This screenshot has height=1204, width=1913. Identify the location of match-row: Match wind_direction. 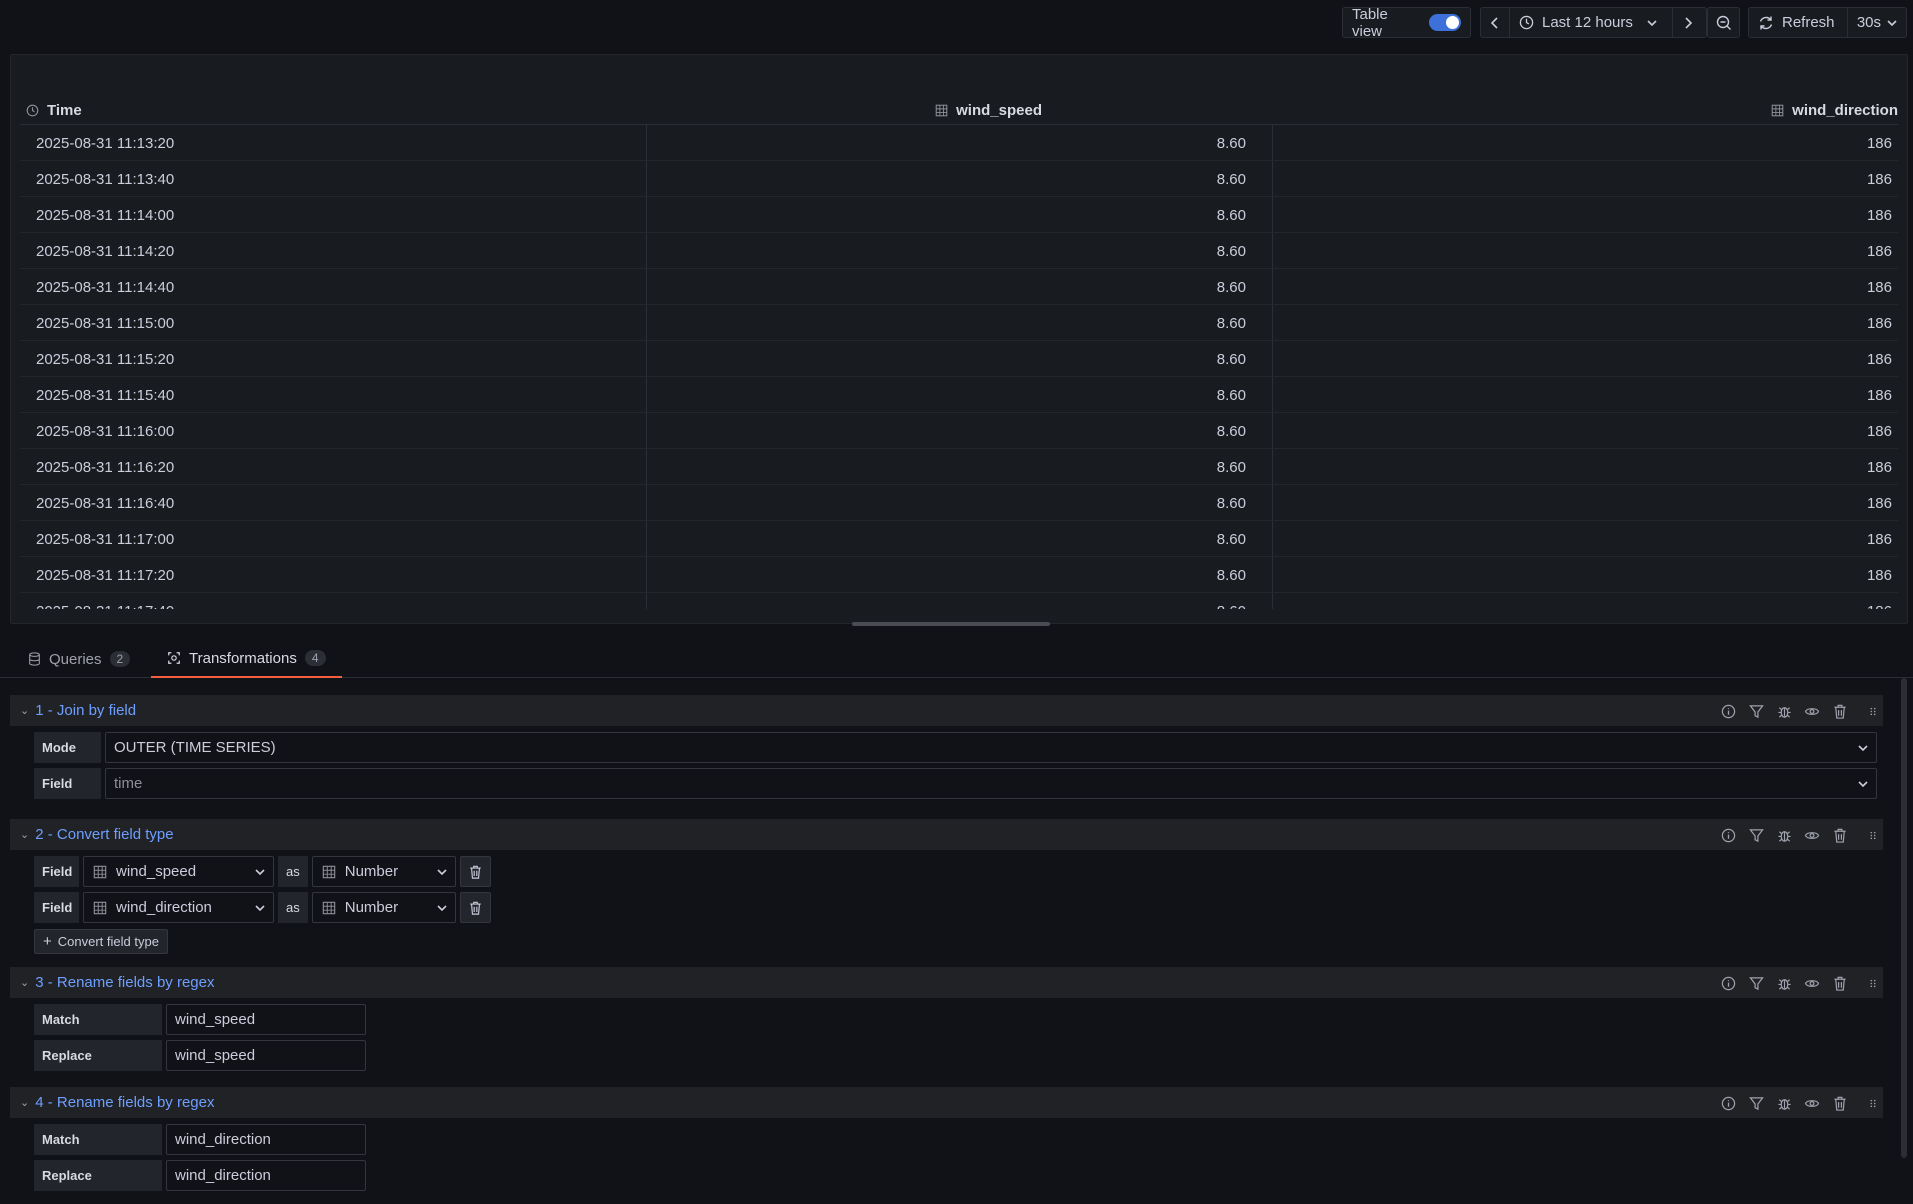
(200, 1139).